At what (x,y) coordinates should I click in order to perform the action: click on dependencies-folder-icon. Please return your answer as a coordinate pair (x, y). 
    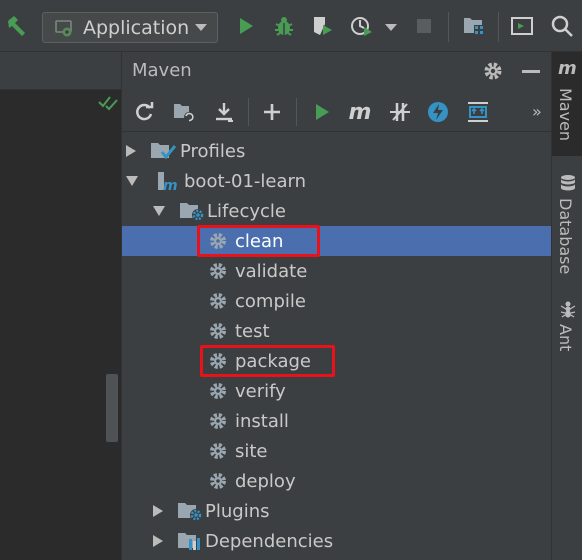
    Looking at the image, I should click on (190, 541).